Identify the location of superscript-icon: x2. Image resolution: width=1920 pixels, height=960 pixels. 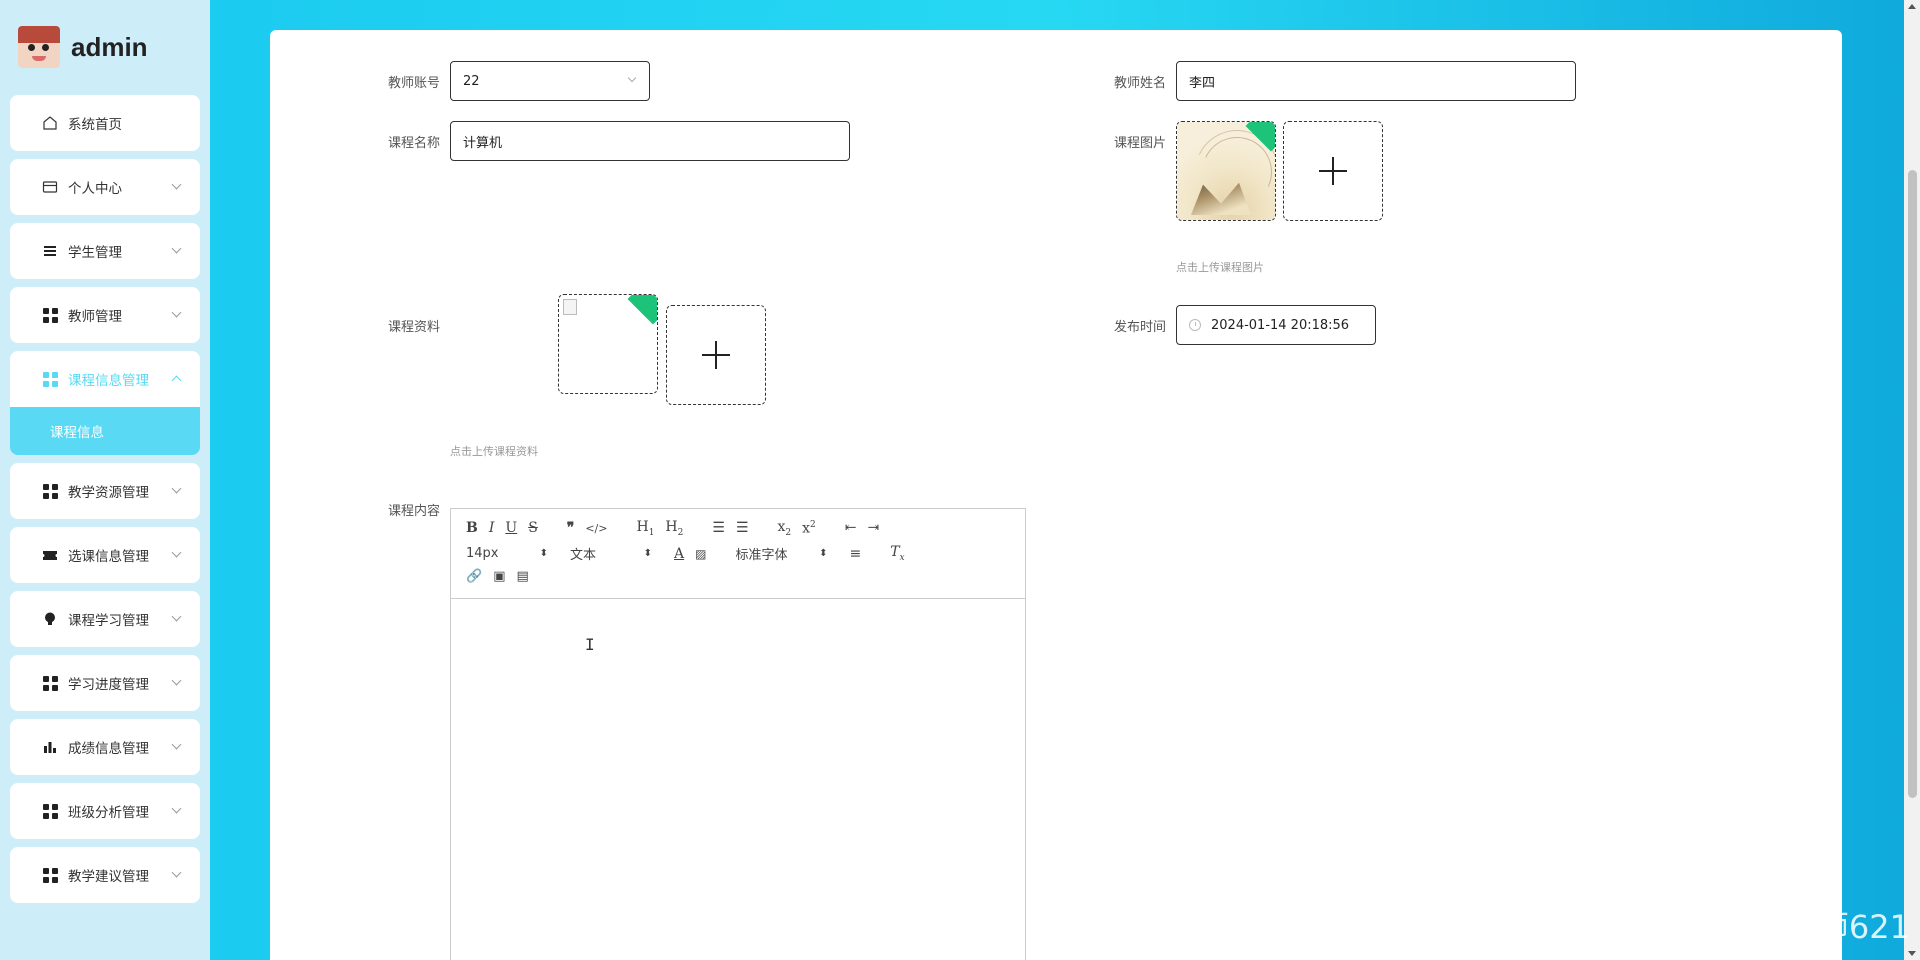
(809, 528).